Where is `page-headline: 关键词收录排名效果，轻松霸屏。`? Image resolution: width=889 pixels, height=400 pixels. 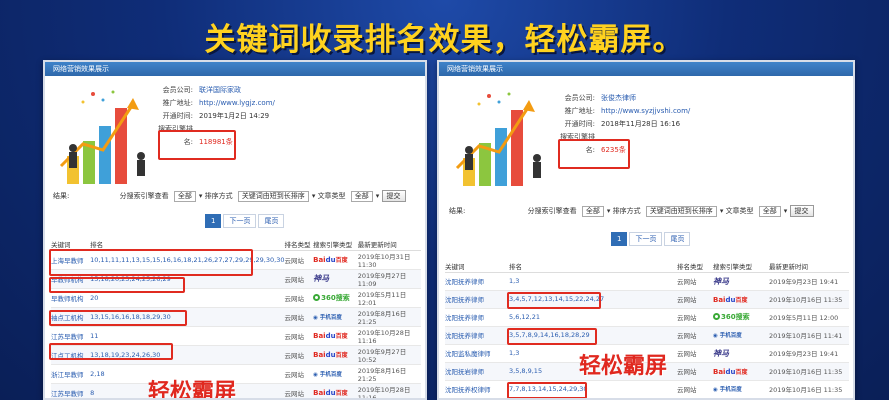
page-headline: 关键词收录排名效果，轻松霸屏。 is located at coordinates (444, 40).